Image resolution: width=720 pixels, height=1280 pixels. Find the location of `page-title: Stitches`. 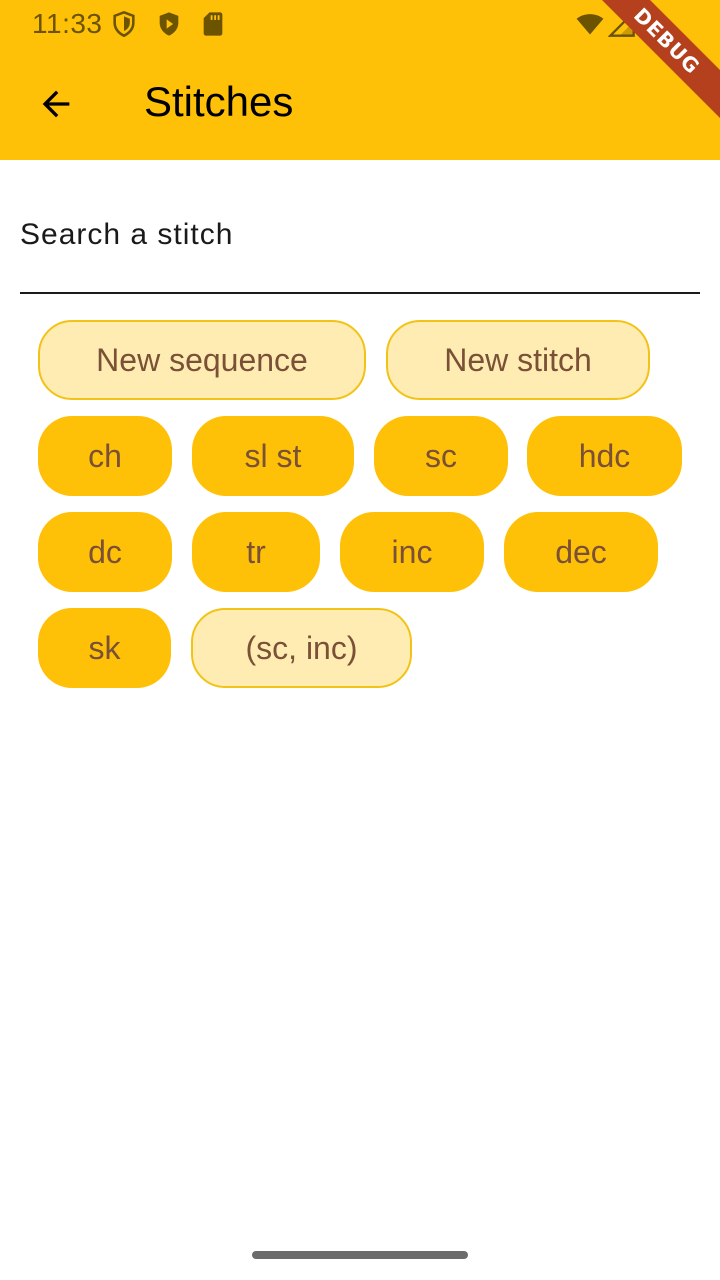

page-title: Stitches is located at coordinates (219, 101).